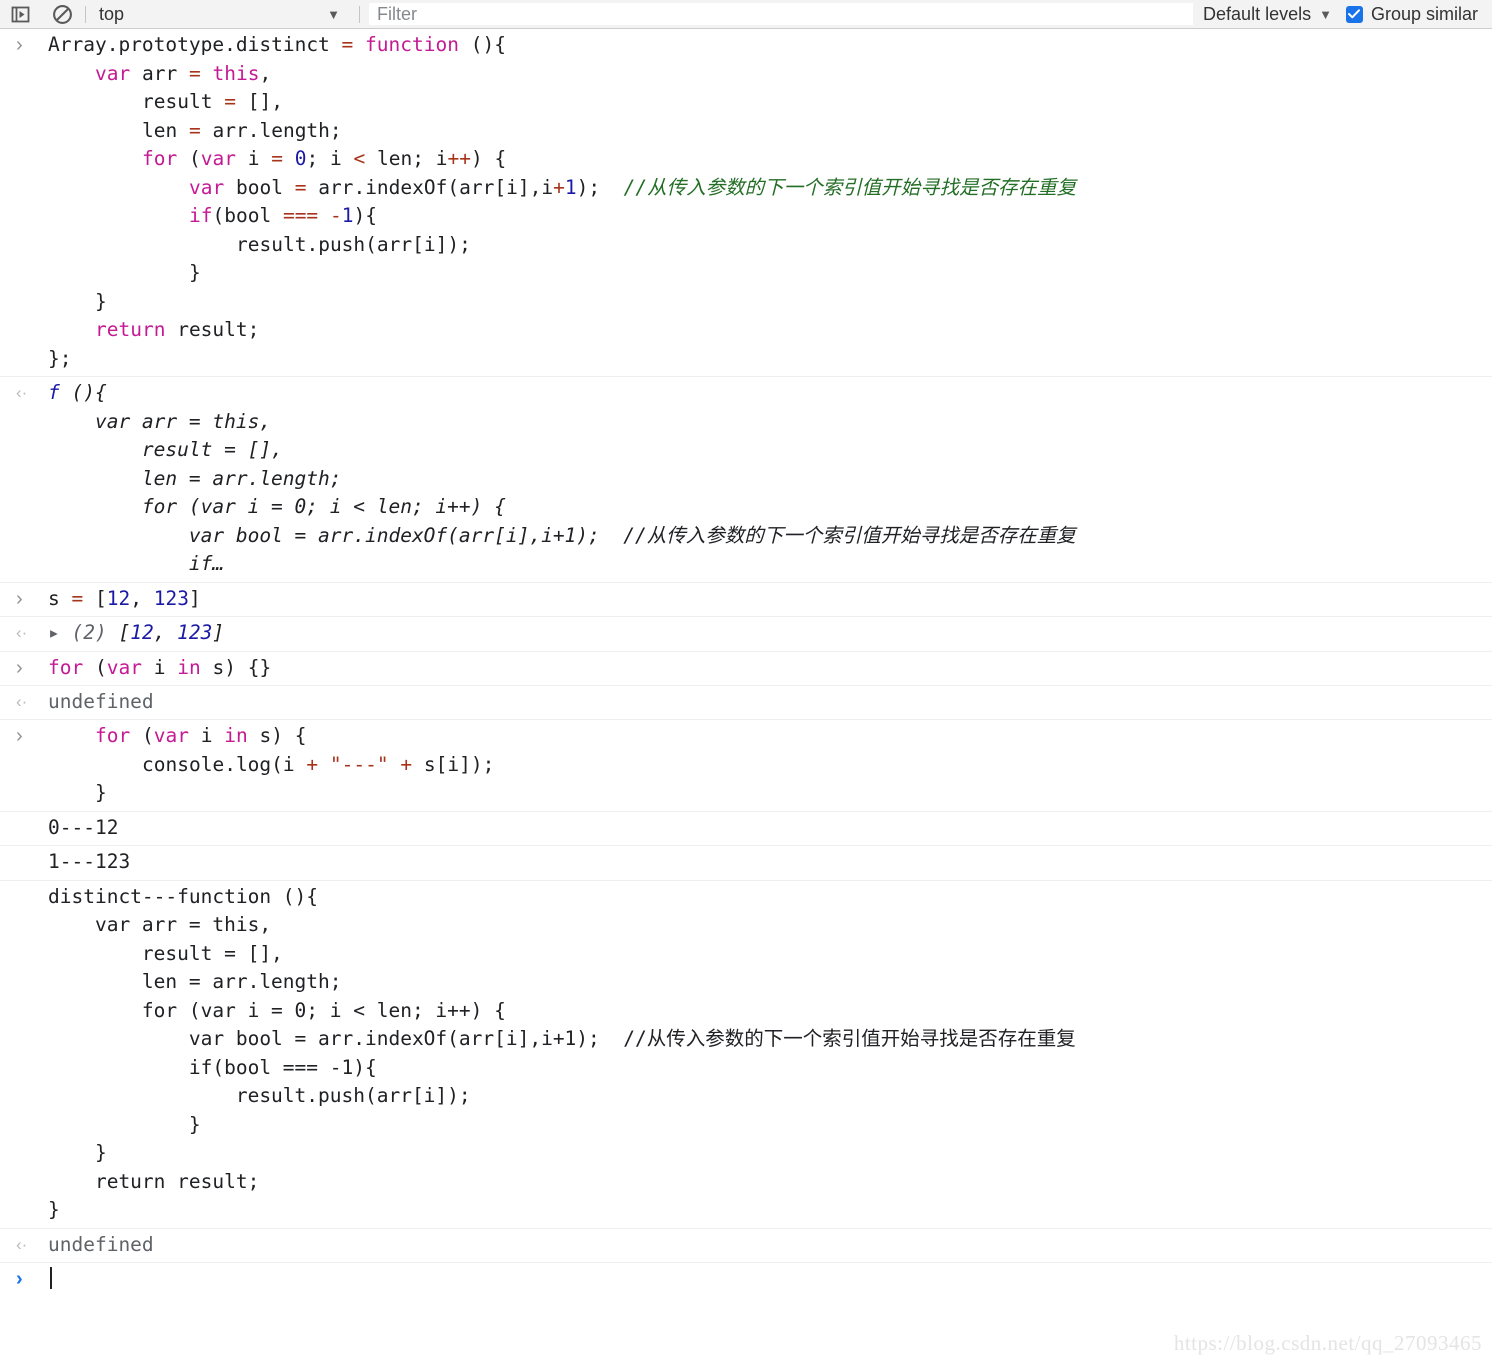 Image resolution: width=1492 pixels, height=1364 pixels. What do you see at coordinates (1257, 13) in the screenshot?
I see `log-levels-label: Default levels` at bounding box center [1257, 13].